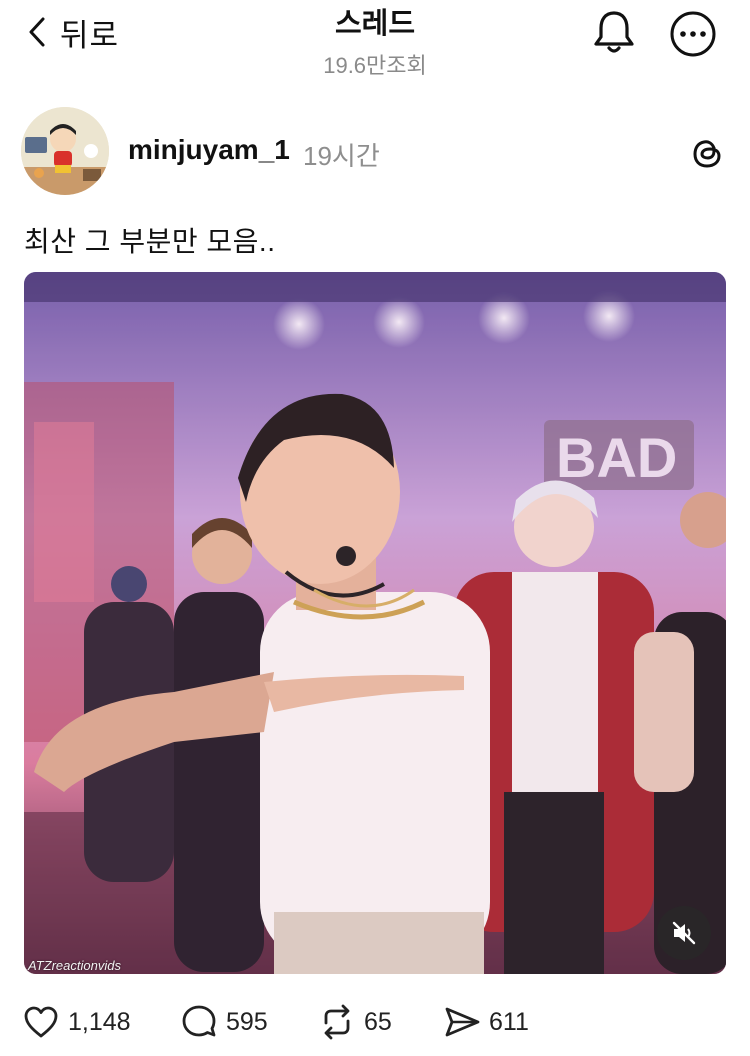 Image resolution: width=750 pixels, height=1056 pixels. Describe the element at coordinates (74, 965) in the screenshot. I see `video-watermark: ATZreactionvids` at that location.